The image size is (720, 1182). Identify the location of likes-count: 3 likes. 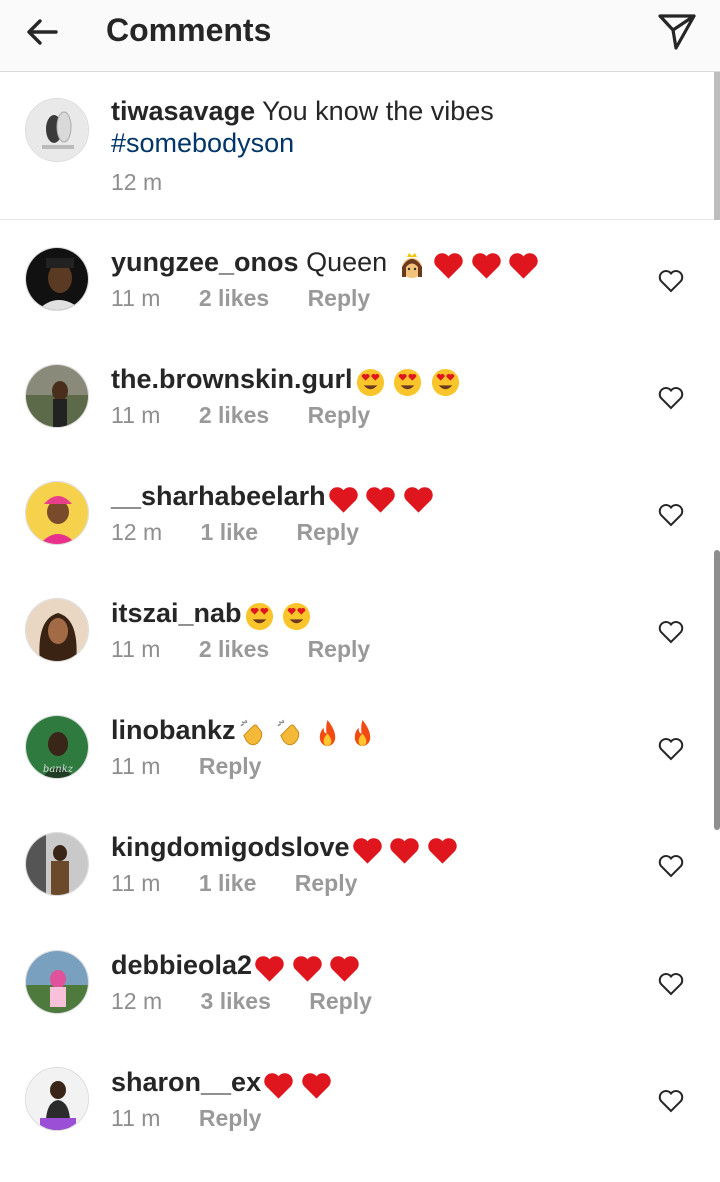
(236, 1001).